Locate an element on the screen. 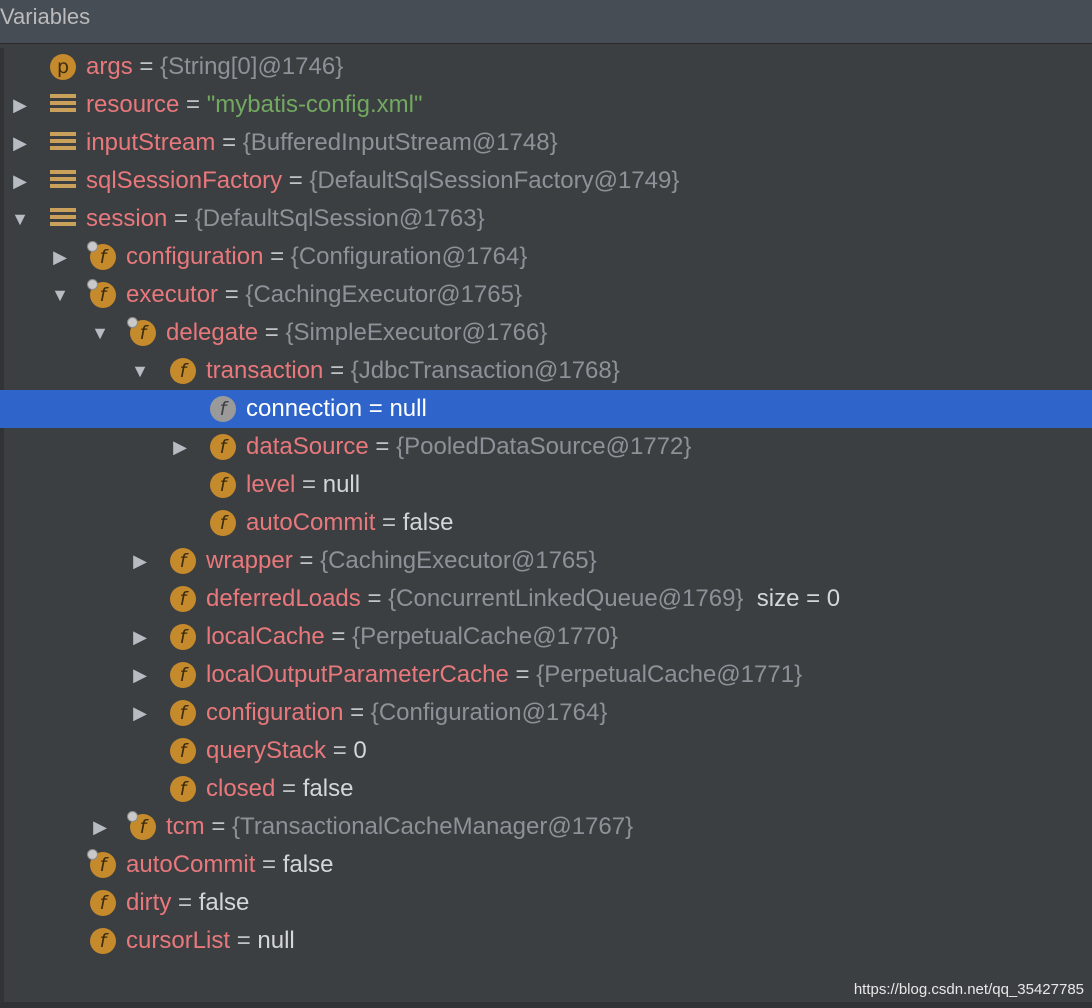 This screenshot has height=1008, width=1092. tree-row-delegate: delegate = {SimpleExecutor@1766} is located at coordinates (546, 333).